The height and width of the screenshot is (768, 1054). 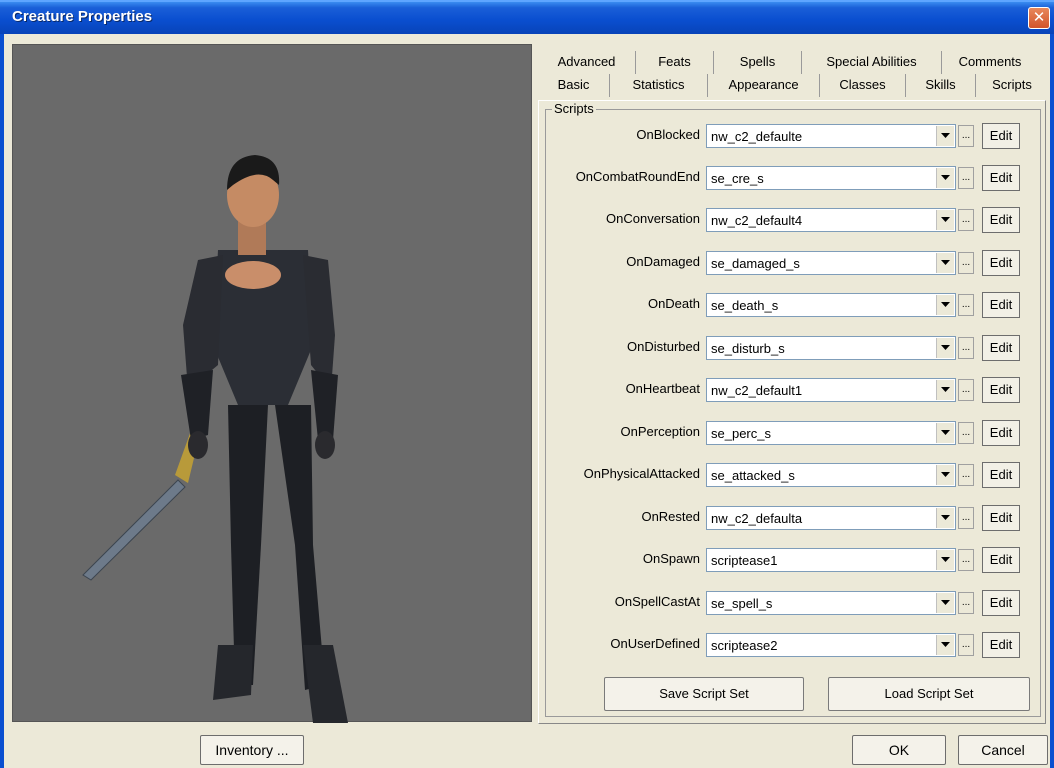 I want to click on script-combo-ondisturbed: se_disturb_s, so click(x=831, y=348).